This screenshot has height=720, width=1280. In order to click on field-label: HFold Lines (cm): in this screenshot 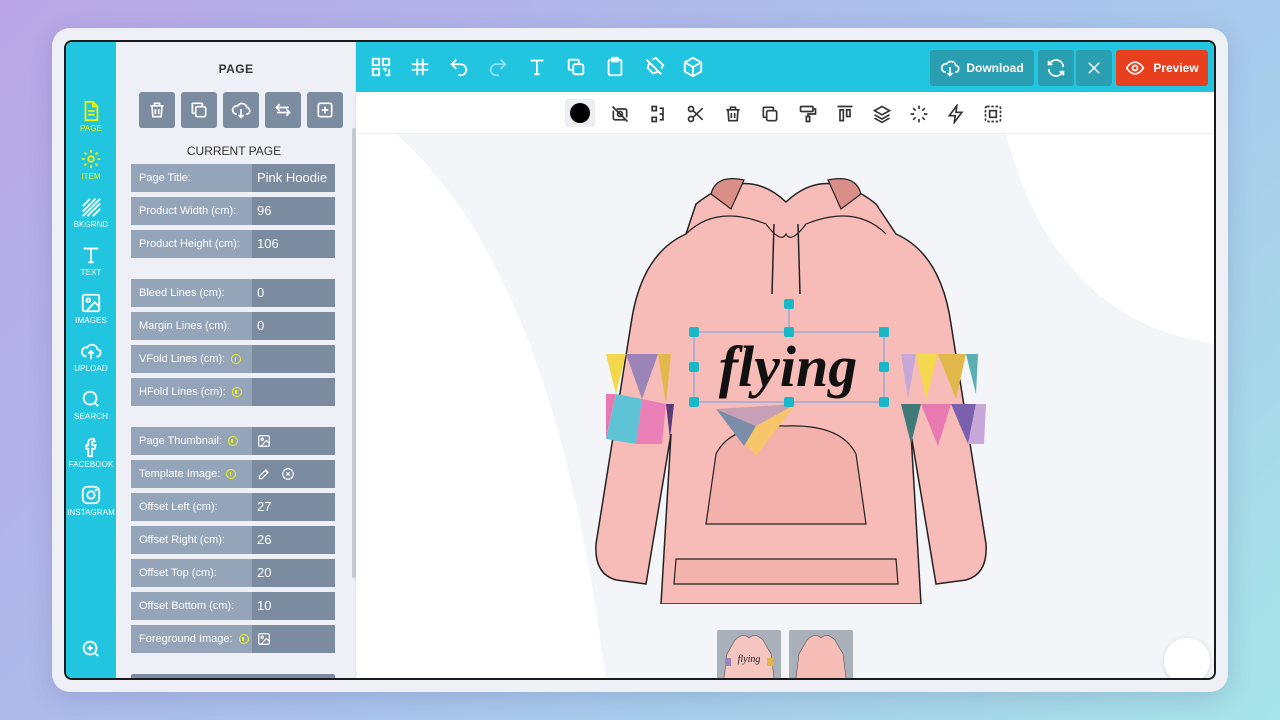, I will do `click(182, 392)`.